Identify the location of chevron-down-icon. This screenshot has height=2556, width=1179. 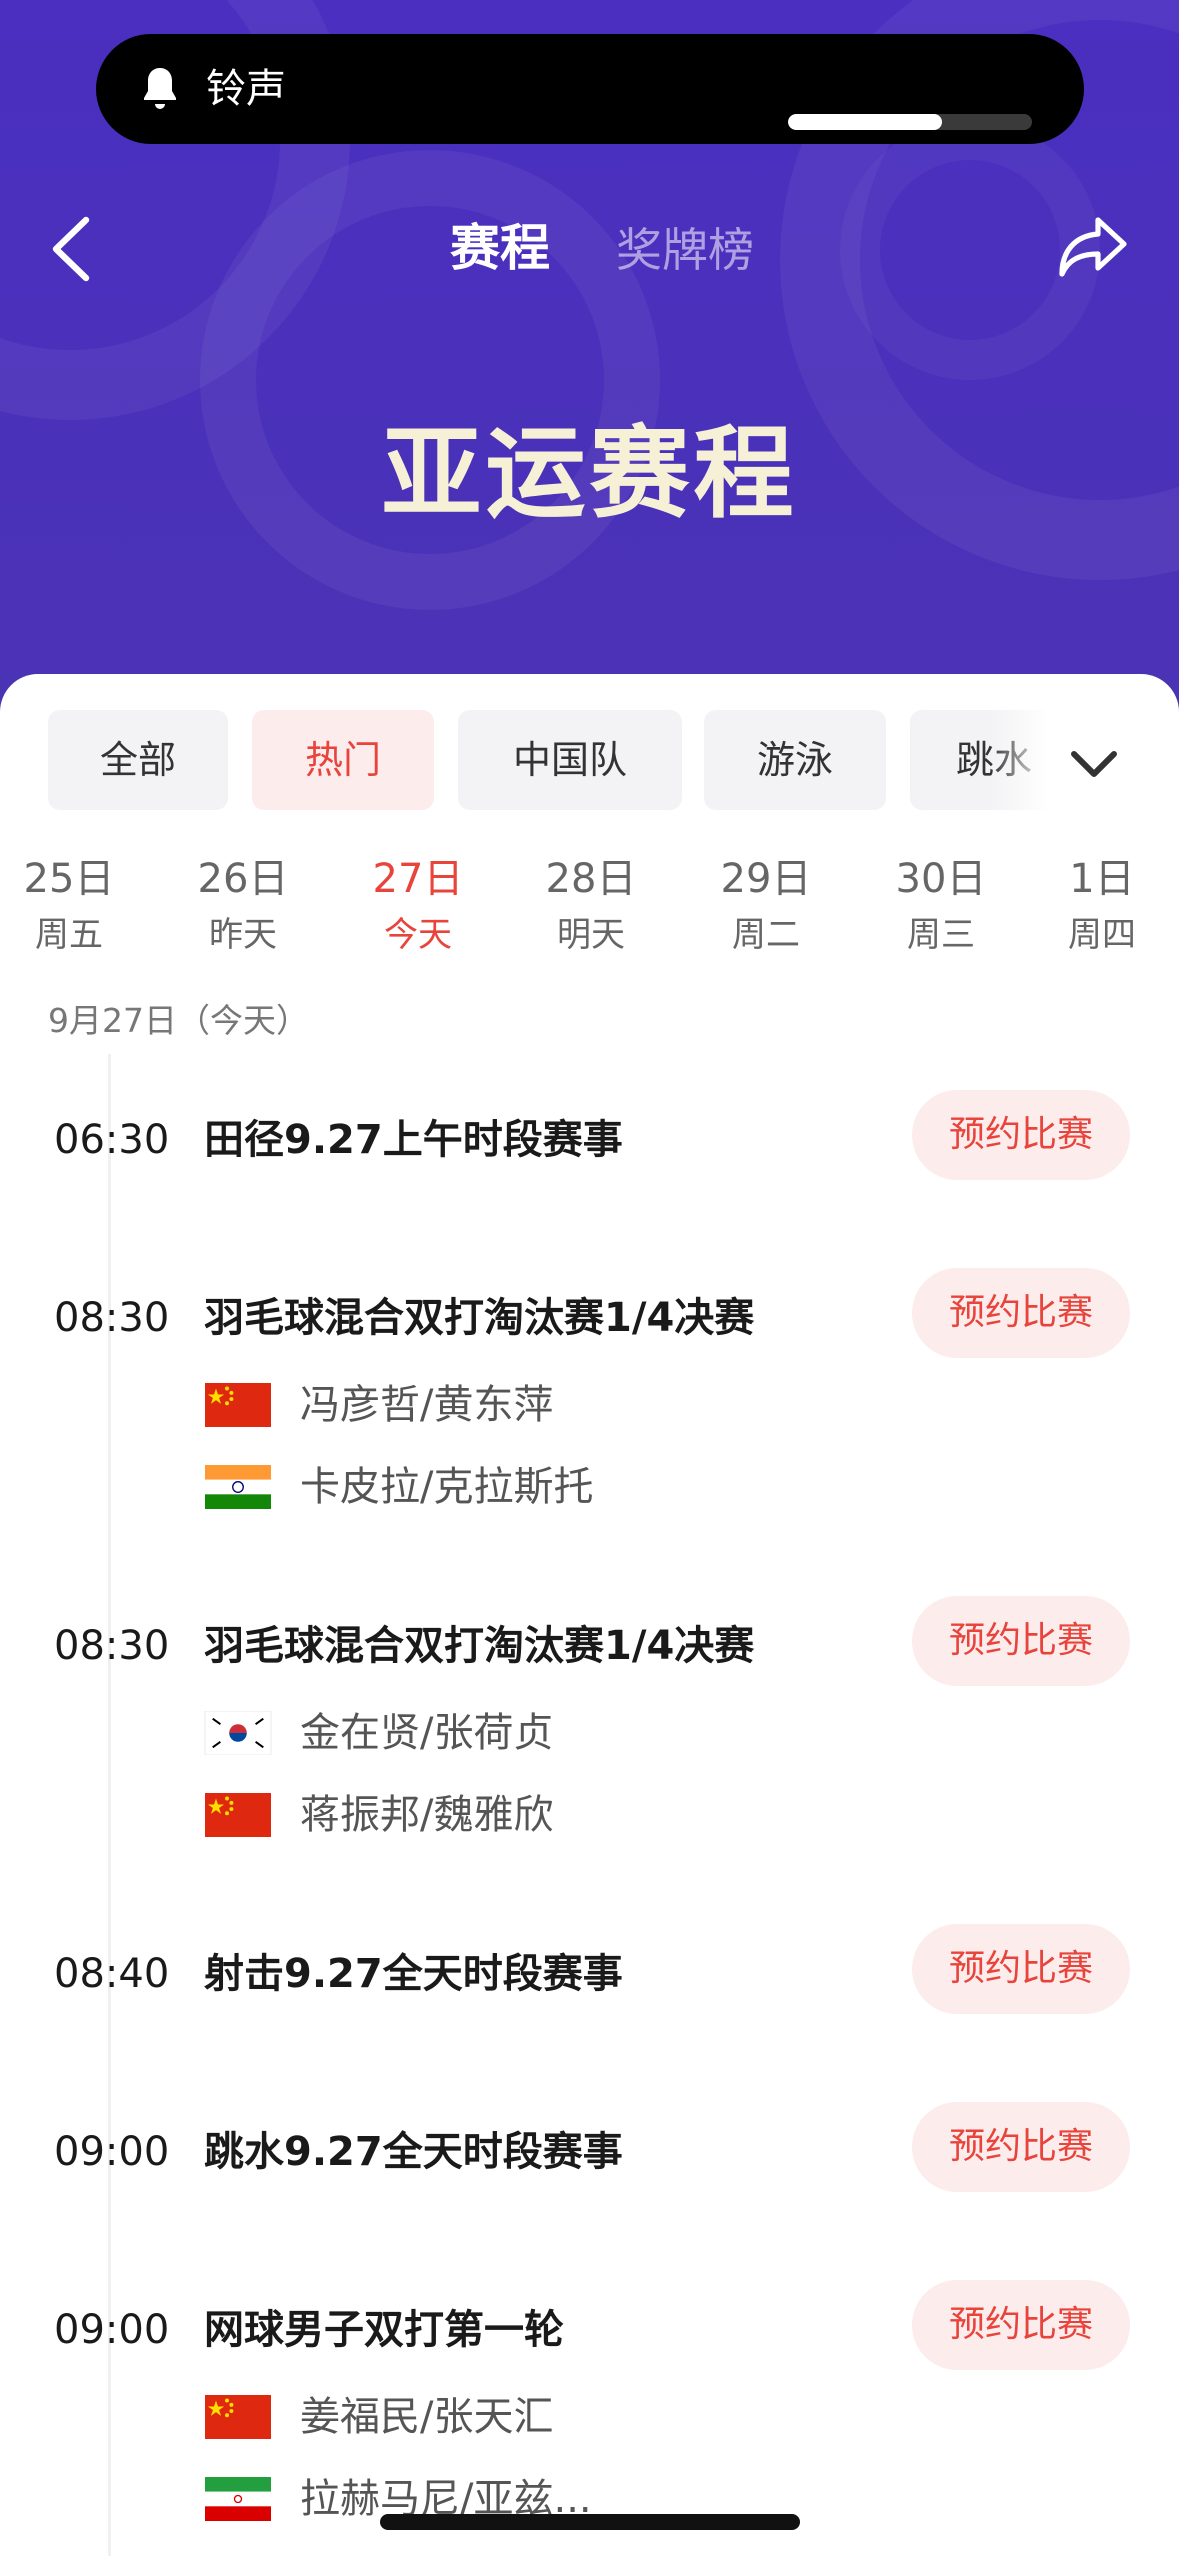
(1094, 764).